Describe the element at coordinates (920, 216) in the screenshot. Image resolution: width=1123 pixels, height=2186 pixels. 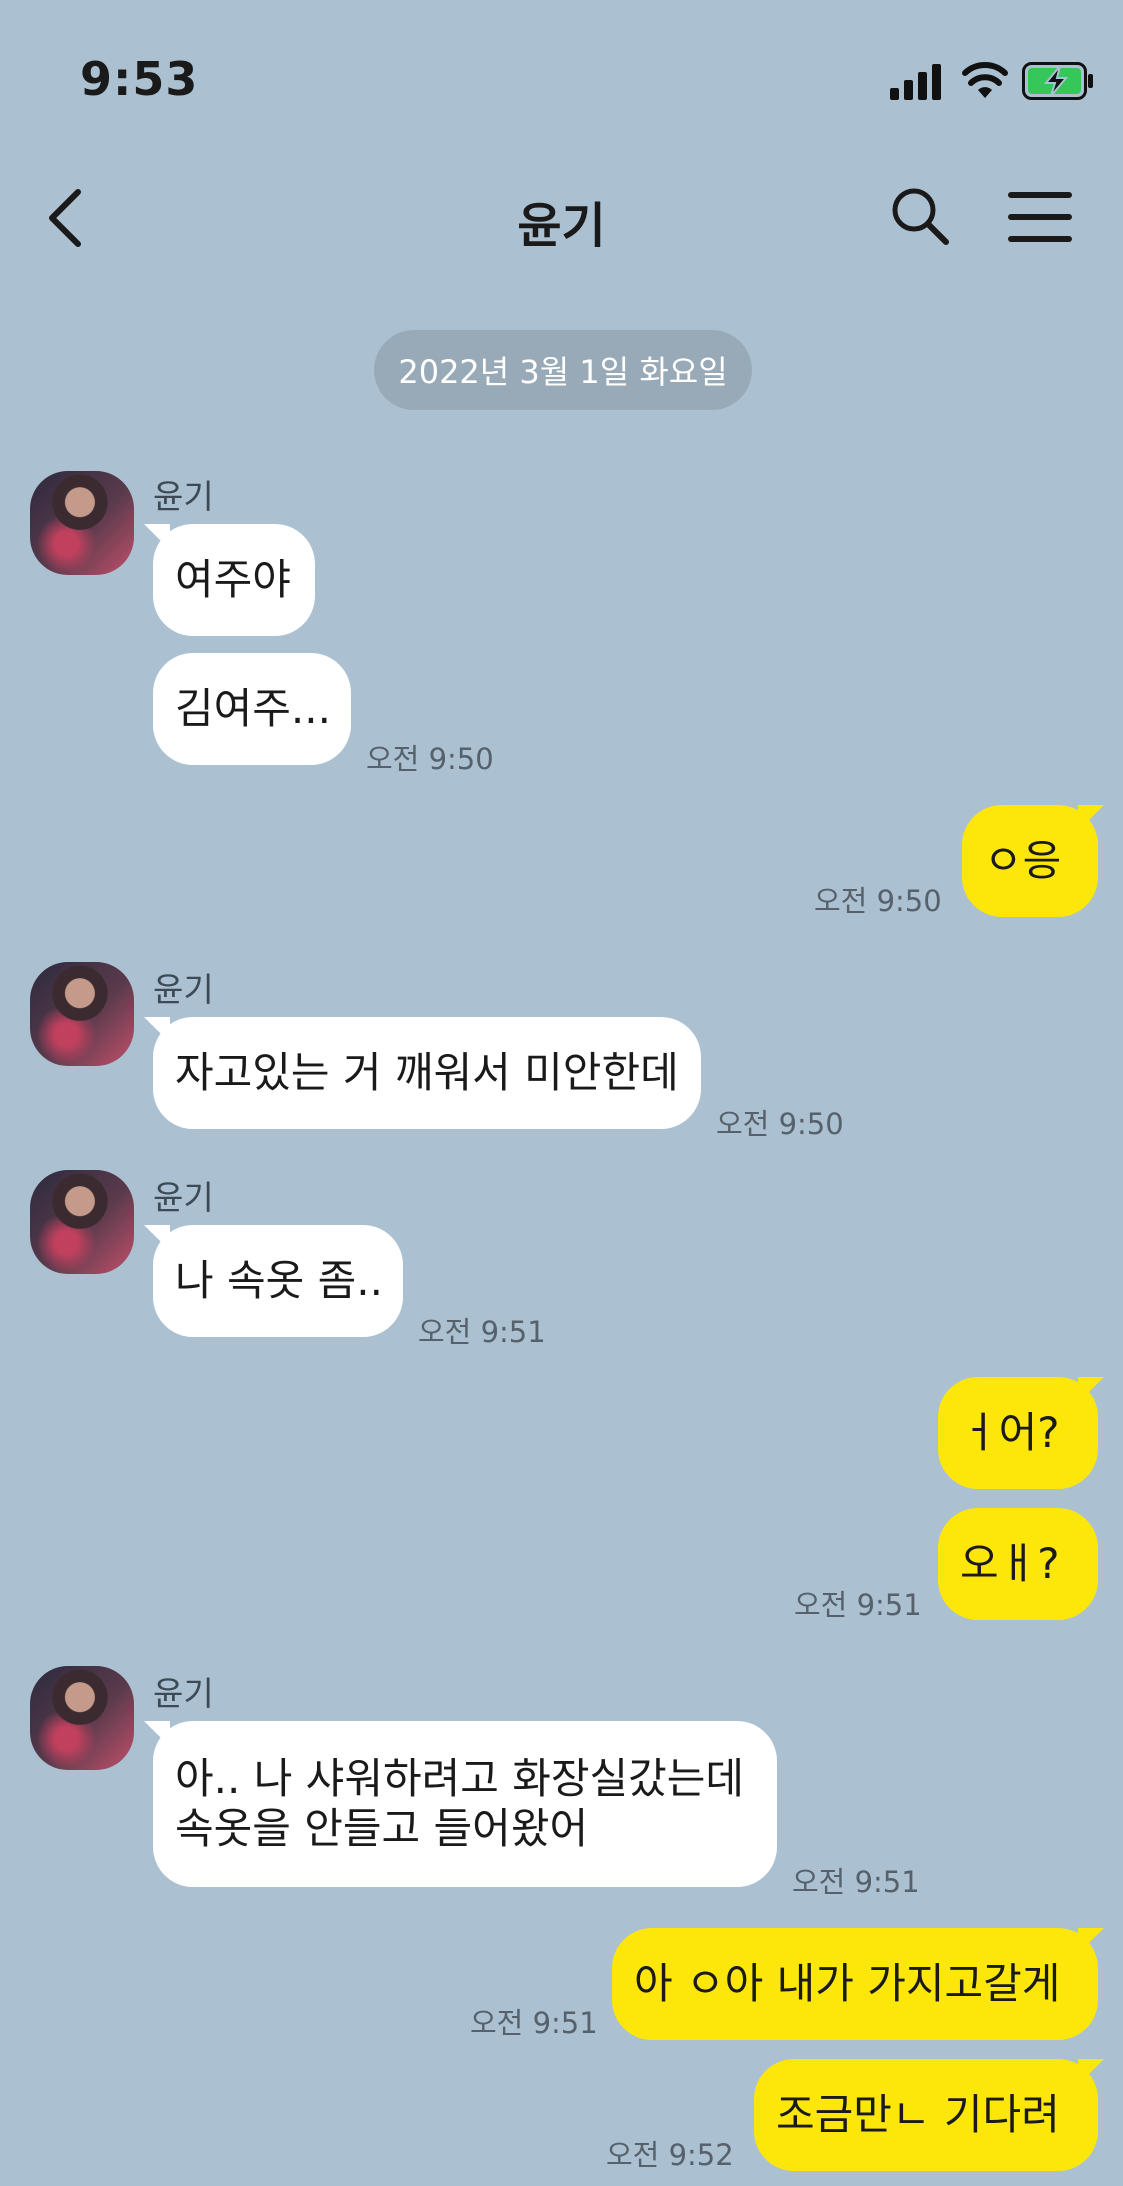
I see `search-icon` at that location.